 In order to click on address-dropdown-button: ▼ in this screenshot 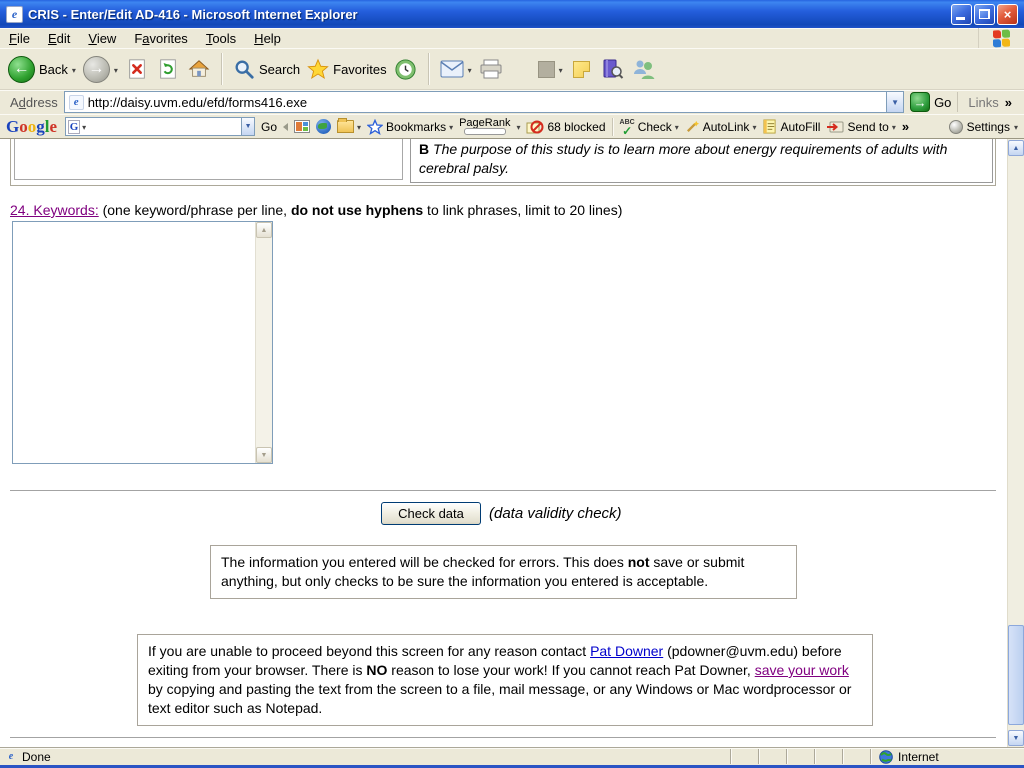, I will do `click(895, 102)`.